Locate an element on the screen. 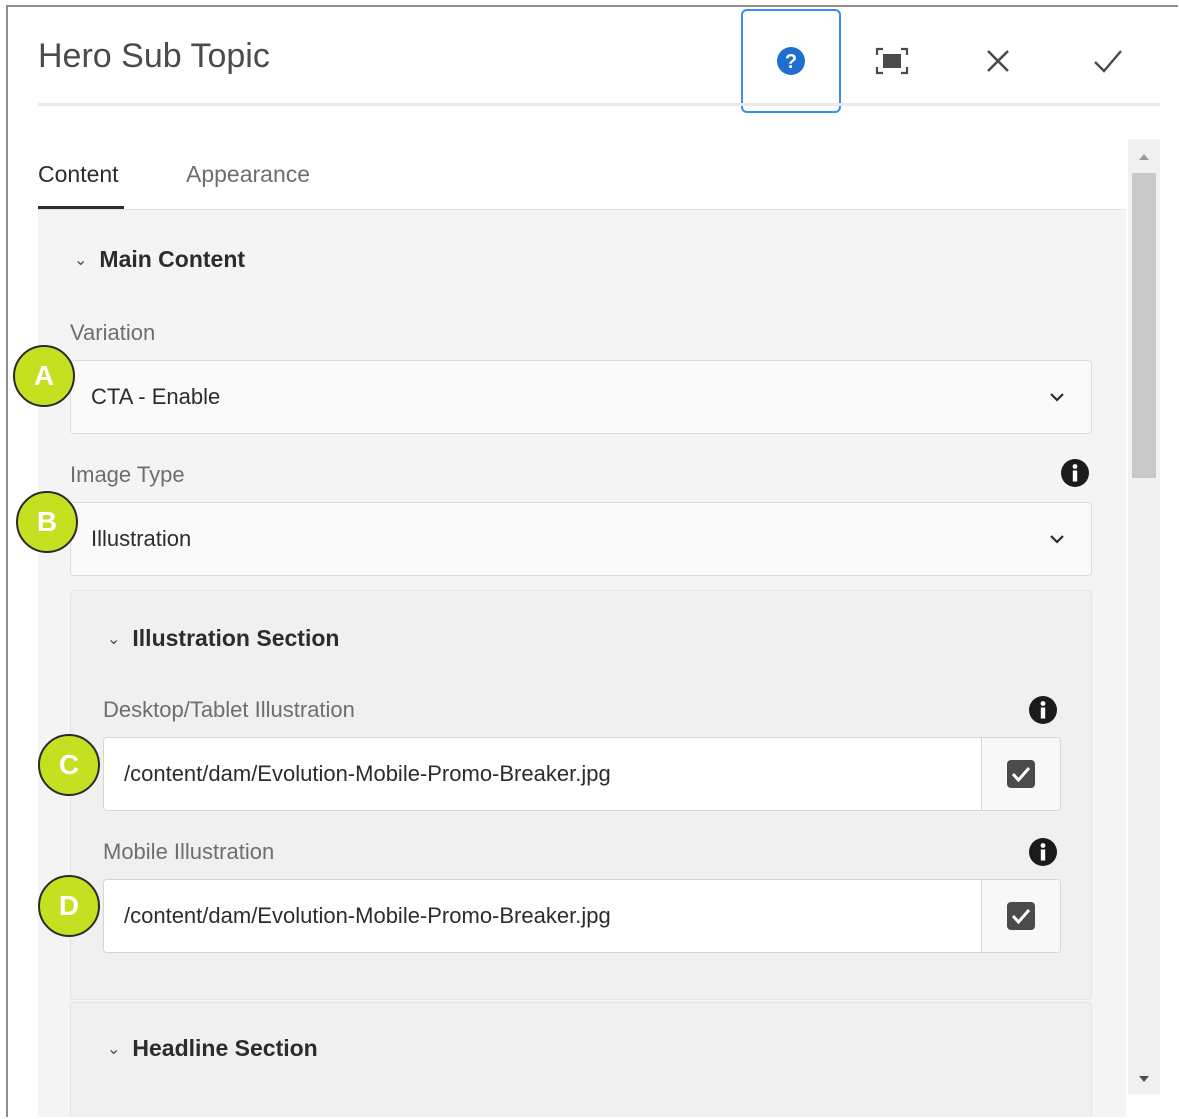 The image size is (1179, 1119). image-type-select: Illustration is located at coordinates (581, 539).